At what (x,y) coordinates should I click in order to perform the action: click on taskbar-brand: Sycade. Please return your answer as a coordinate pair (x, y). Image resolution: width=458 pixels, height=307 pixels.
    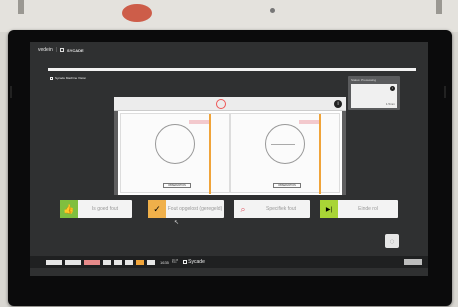
    Looking at the image, I should click on (194, 262).